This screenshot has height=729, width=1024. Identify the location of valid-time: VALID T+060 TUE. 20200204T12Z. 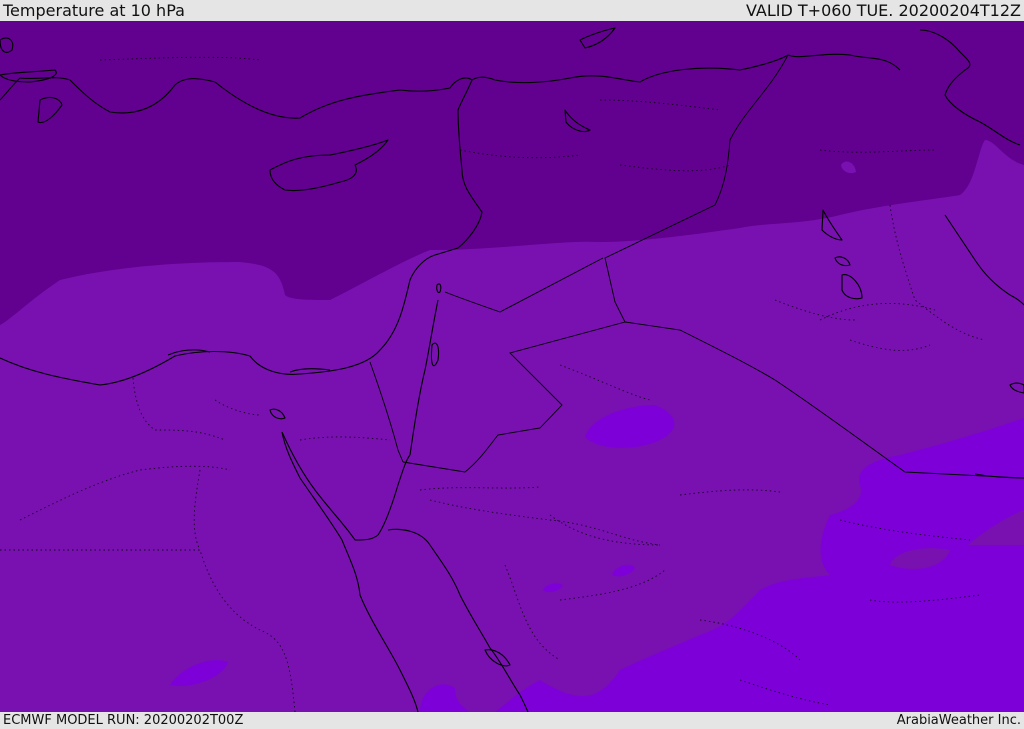
(883, 10).